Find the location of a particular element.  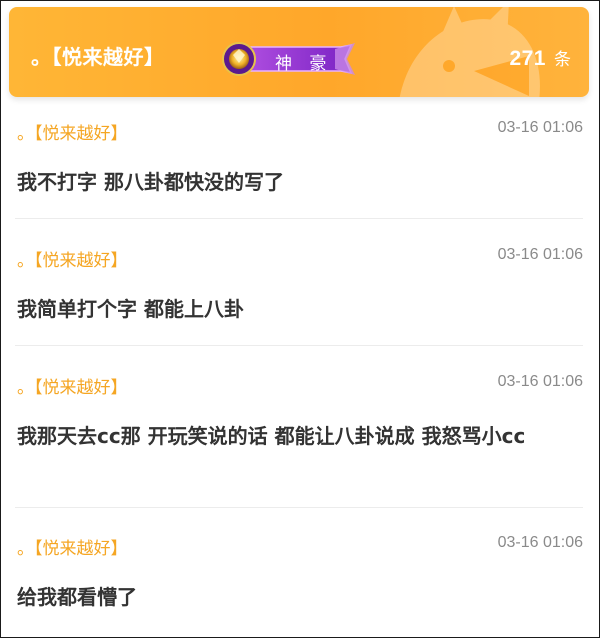

comment-text: 给我都看懵了 is located at coordinates (77, 597).